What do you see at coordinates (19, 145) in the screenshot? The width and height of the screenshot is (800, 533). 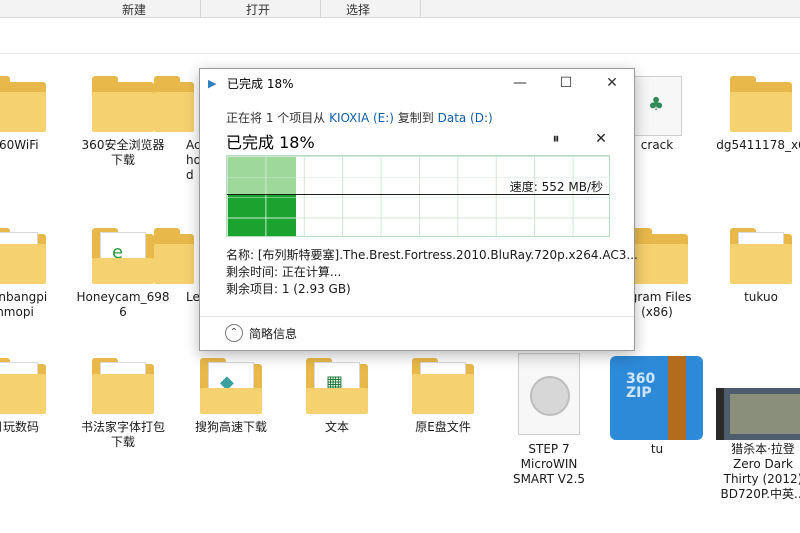 I see `item-label: 360WiFi` at bounding box center [19, 145].